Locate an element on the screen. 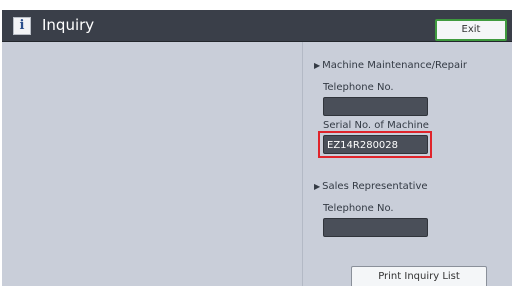  sales-heading: ▶ Sales Representative is located at coordinates (371, 187).